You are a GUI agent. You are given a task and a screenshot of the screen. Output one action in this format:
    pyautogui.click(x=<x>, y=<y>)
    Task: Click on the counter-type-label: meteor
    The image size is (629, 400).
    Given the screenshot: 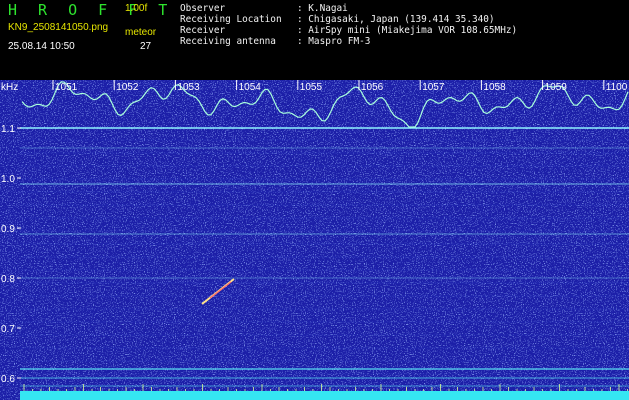 What is the action you would take?
    pyautogui.click(x=141, y=32)
    